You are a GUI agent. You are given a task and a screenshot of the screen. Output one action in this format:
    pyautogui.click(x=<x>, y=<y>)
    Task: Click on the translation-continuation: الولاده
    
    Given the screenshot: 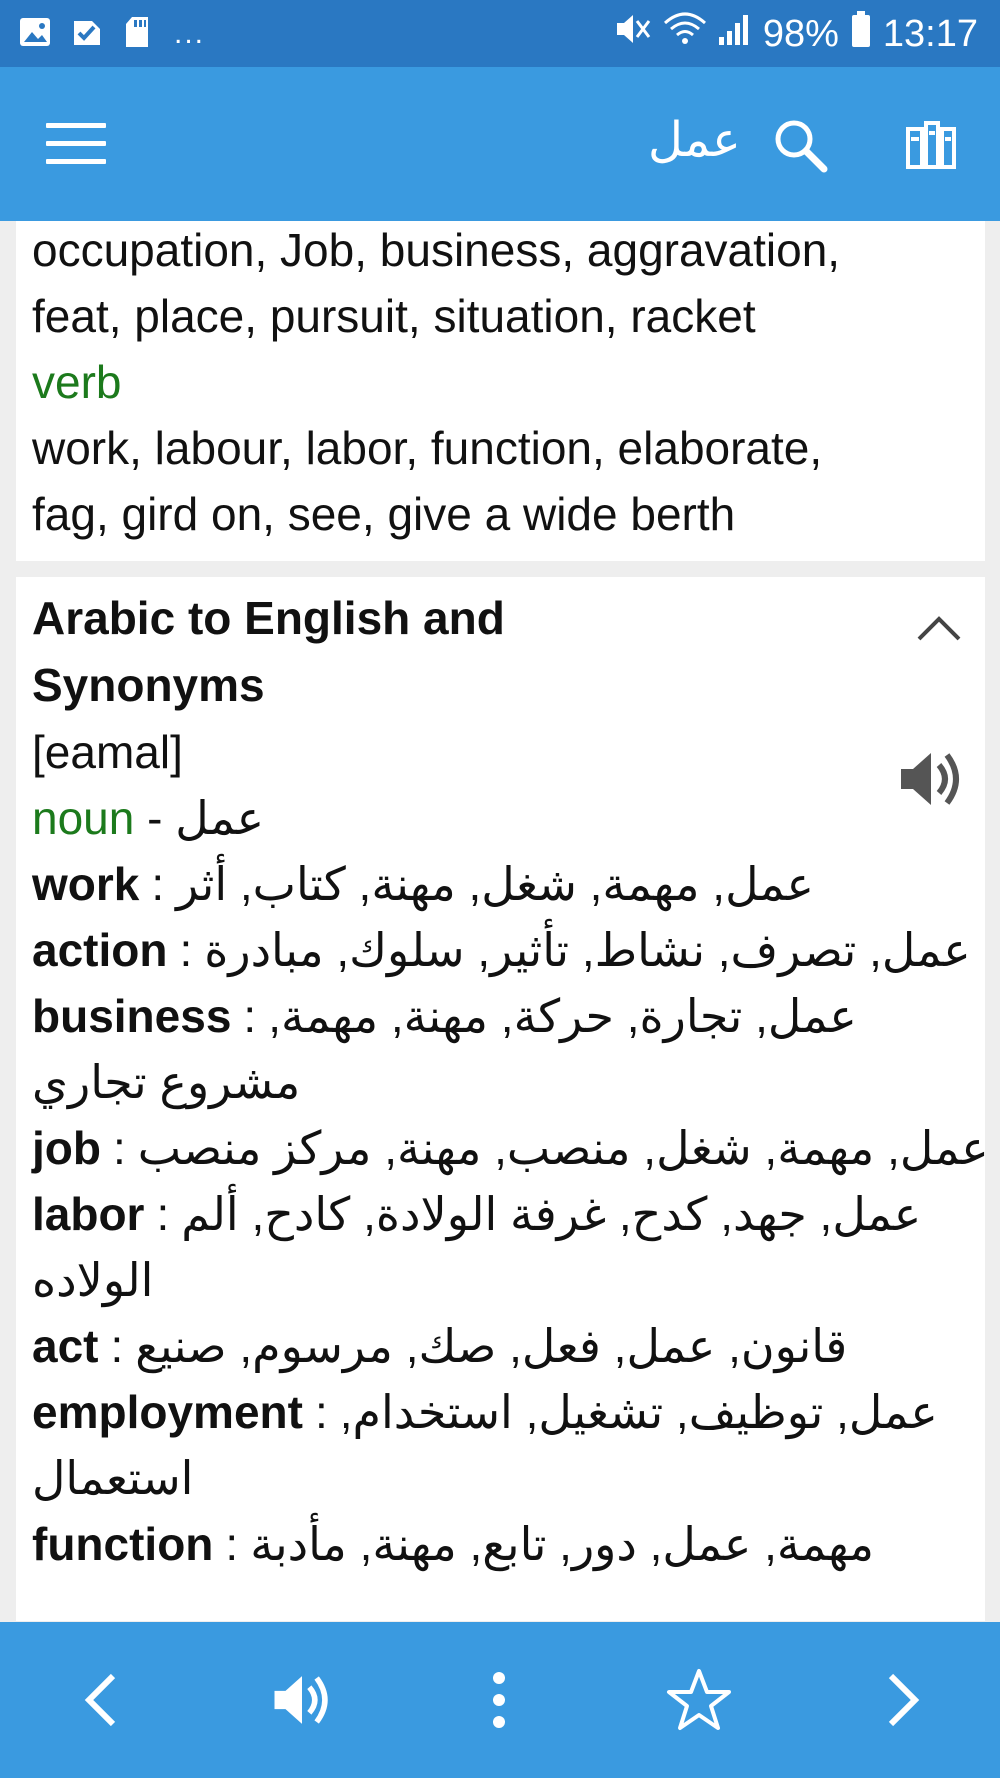 What is the action you would take?
    pyautogui.click(x=93, y=1280)
    